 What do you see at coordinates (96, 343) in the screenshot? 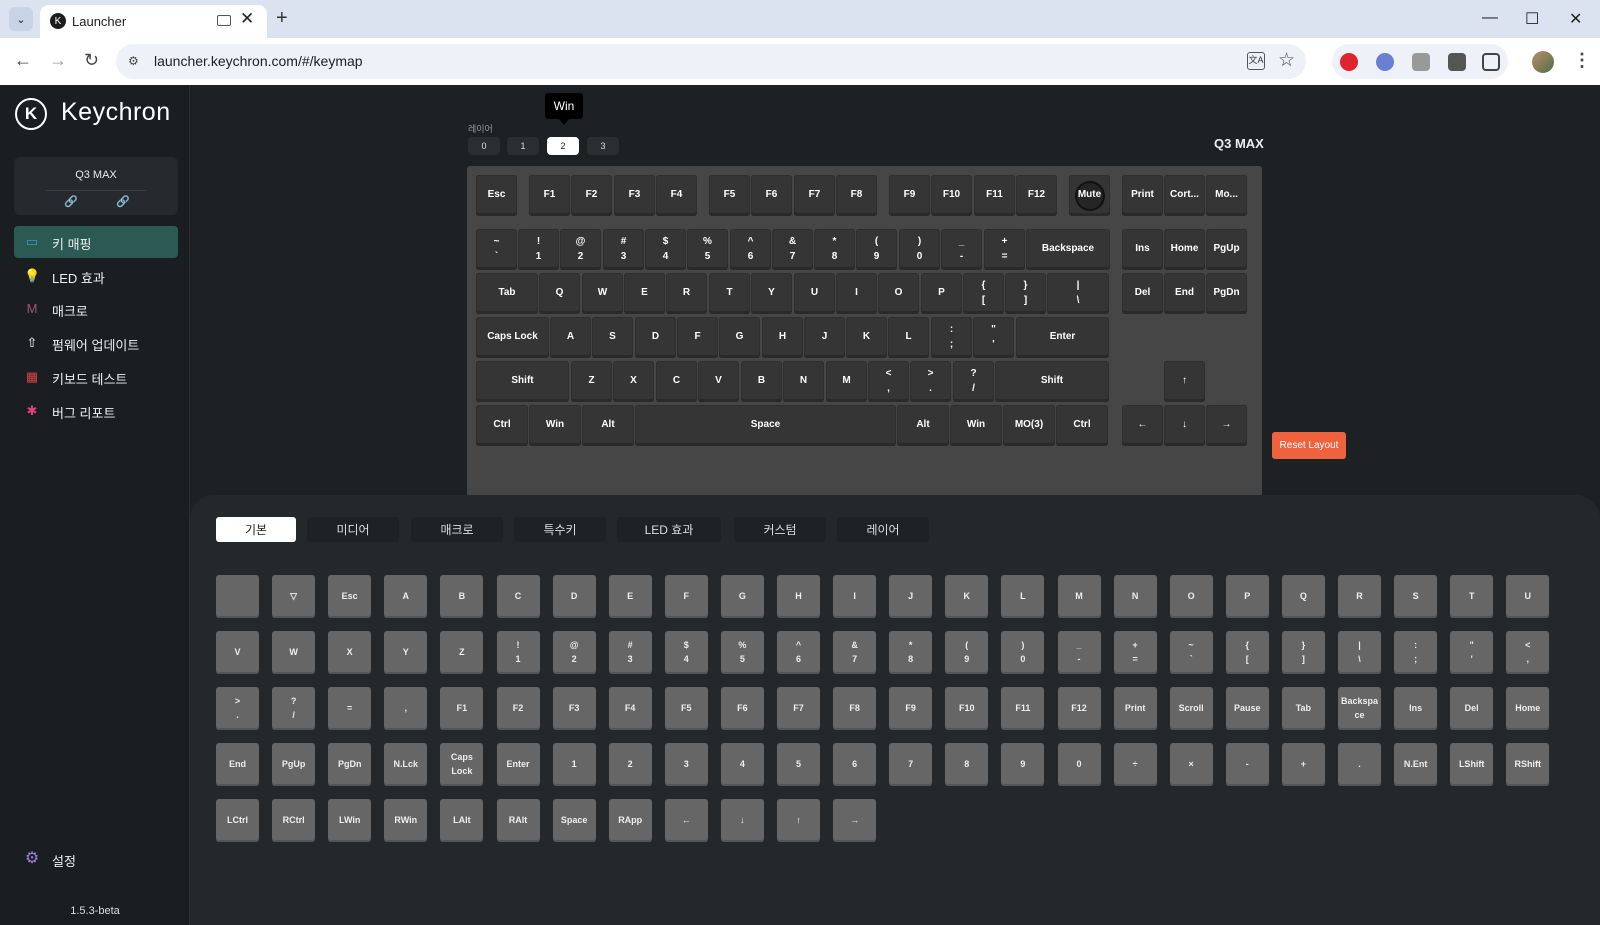
I see `sidebar-item: ⇧ 펌웨어 업데이트` at bounding box center [96, 343].